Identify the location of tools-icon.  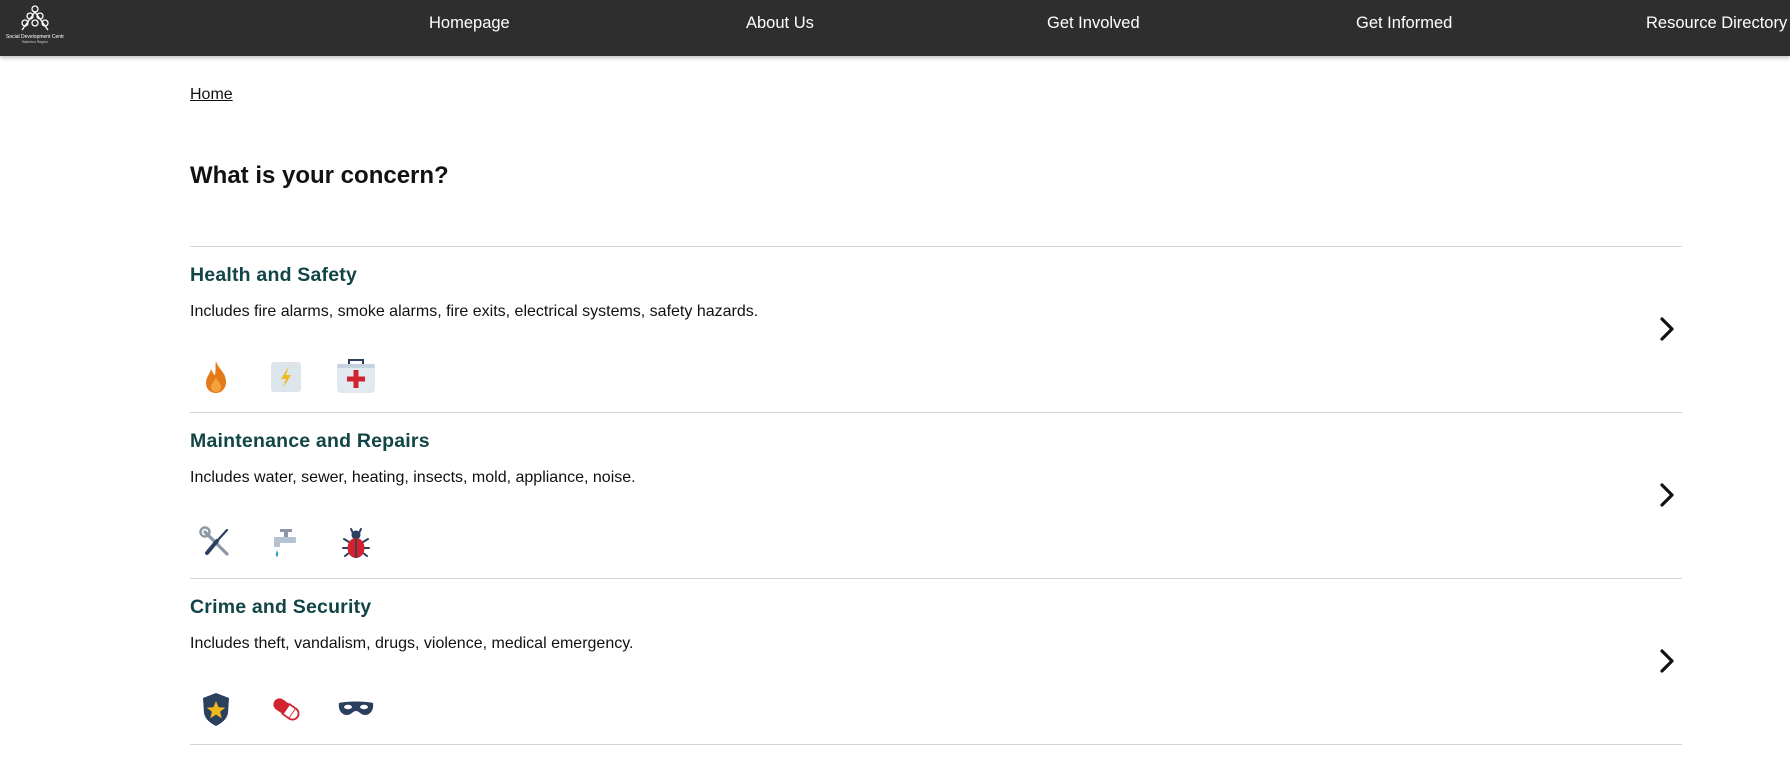
(216, 543).